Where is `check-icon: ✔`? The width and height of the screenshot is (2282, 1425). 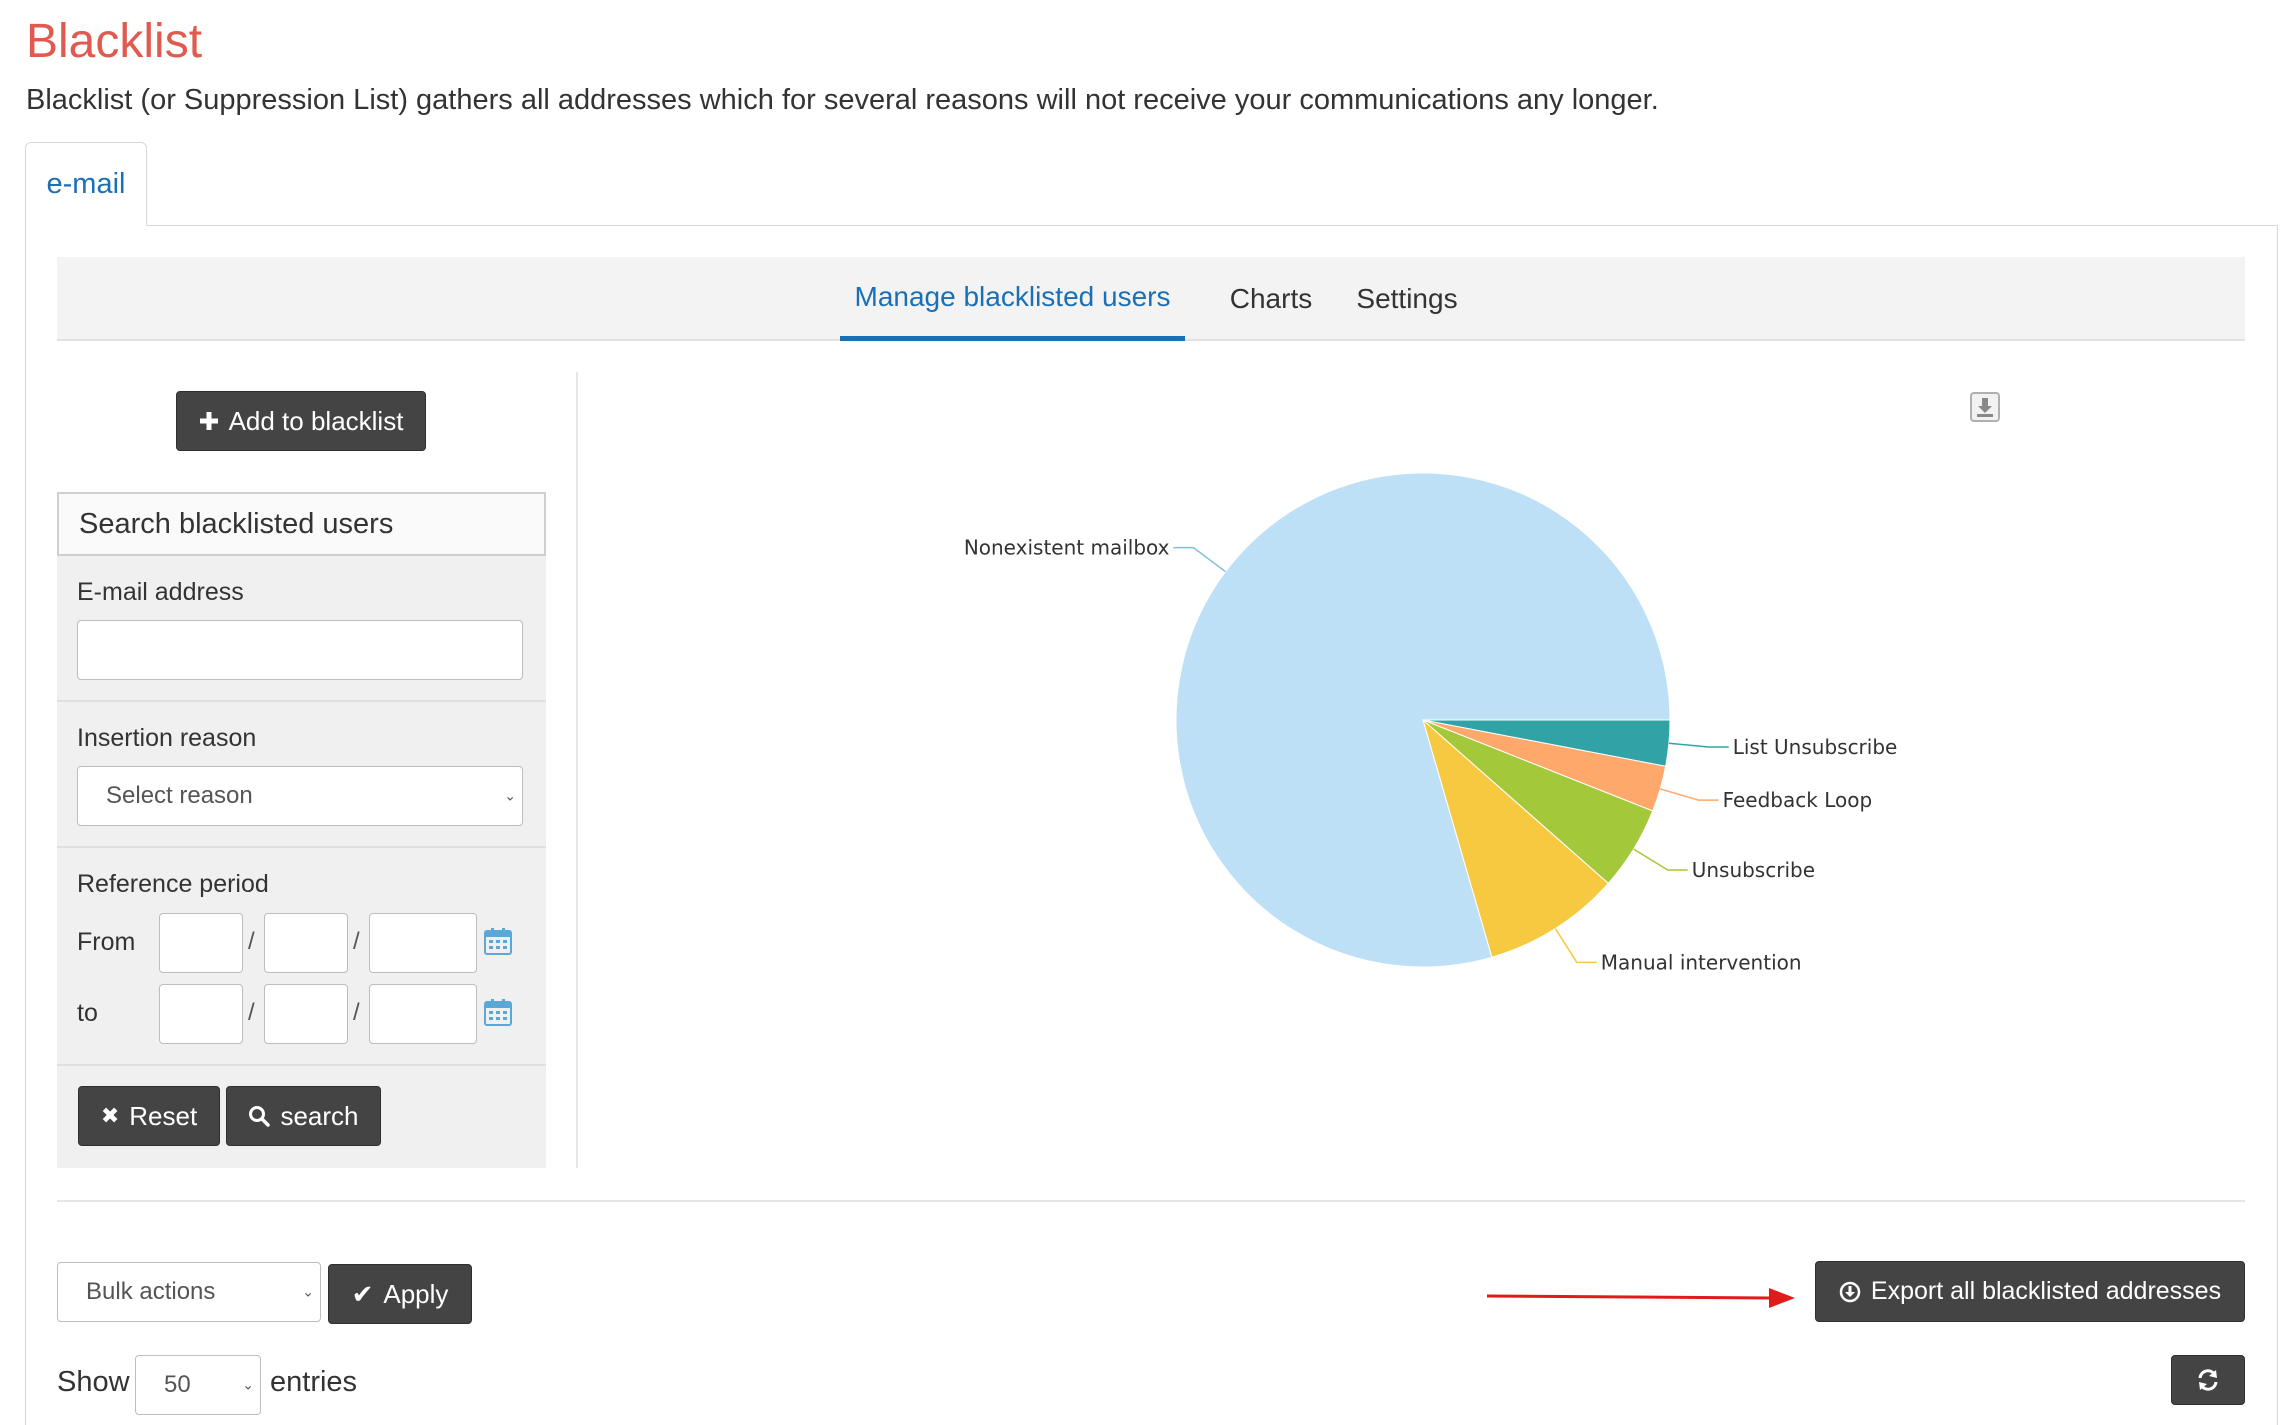 check-icon: ✔ is located at coordinates (362, 1293).